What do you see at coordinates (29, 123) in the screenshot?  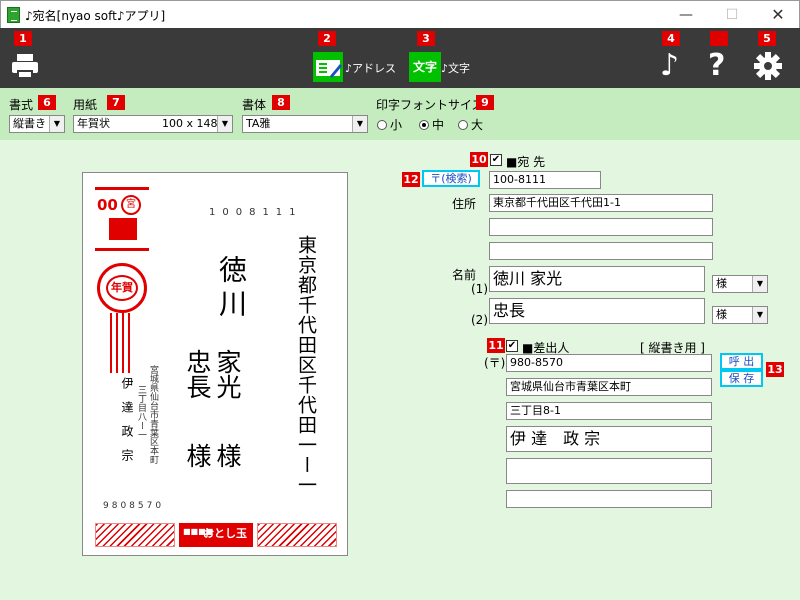 I see `format-value: 縦書き` at bounding box center [29, 123].